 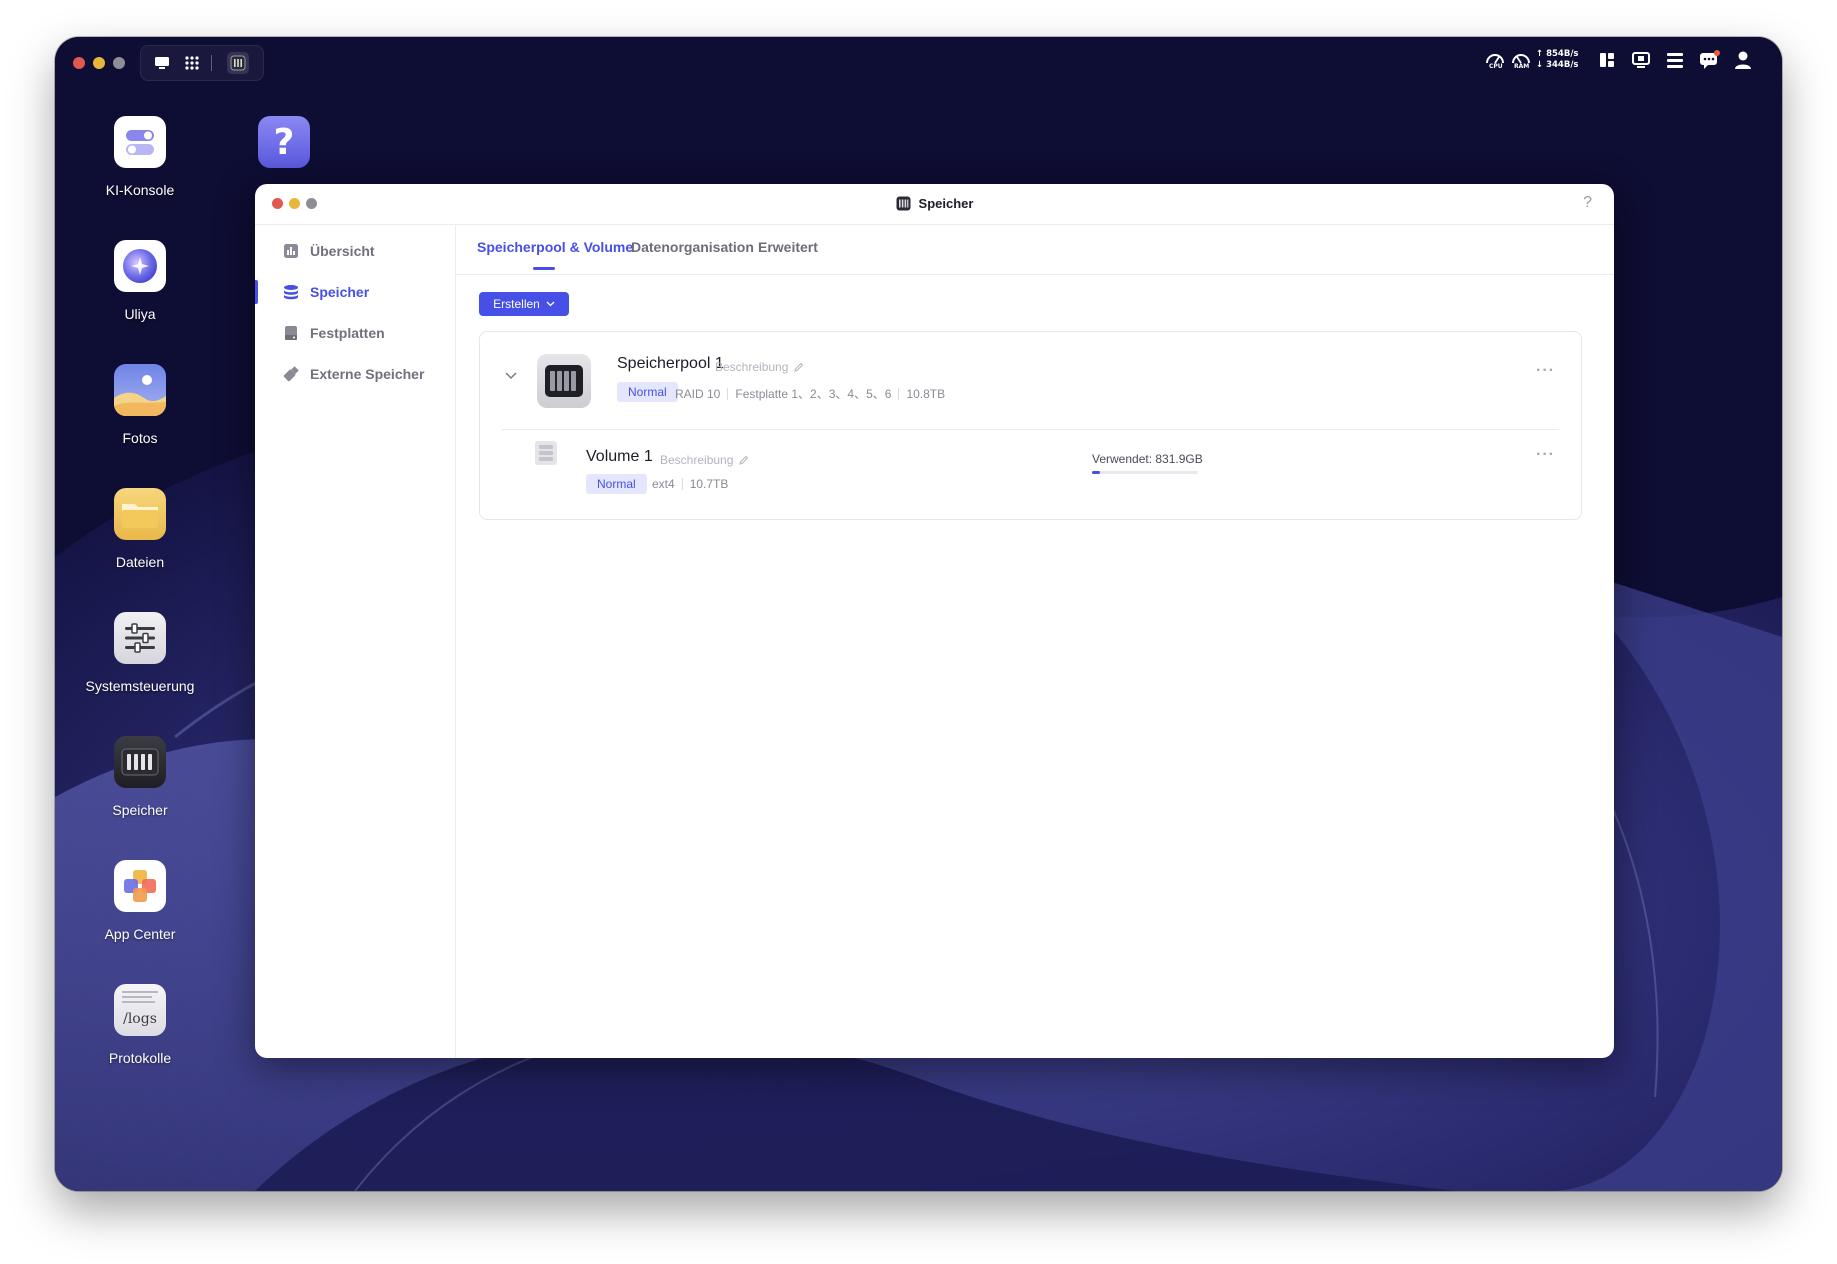 I want to click on desktop-icon-dateien: Dateien, so click(x=140, y=529).